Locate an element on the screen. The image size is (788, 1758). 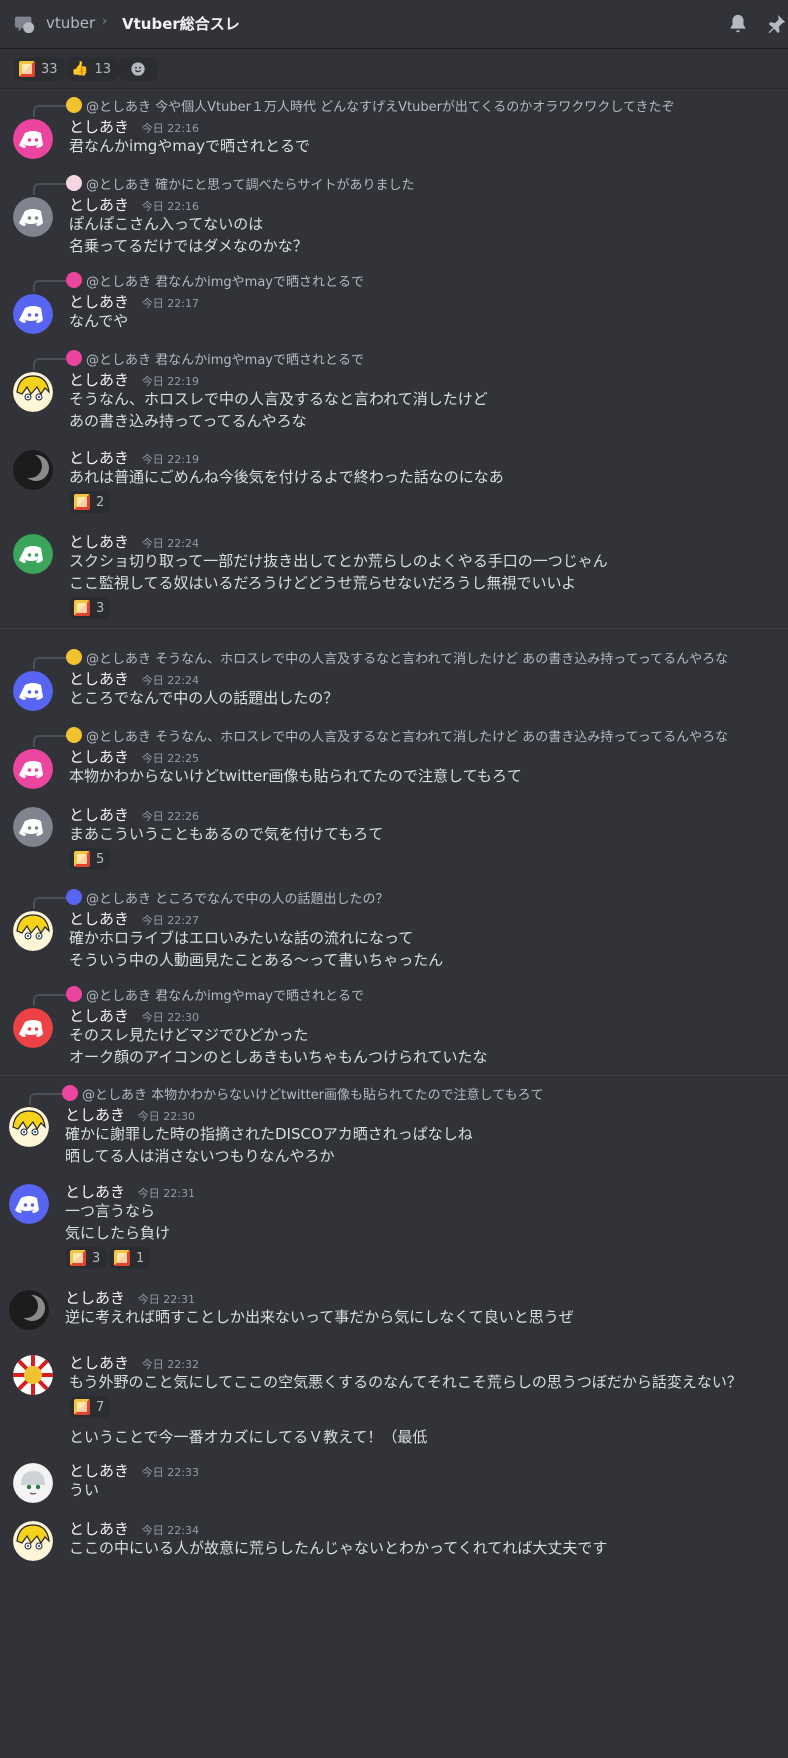
add-reaction-button is located at coordinates (138, 69).